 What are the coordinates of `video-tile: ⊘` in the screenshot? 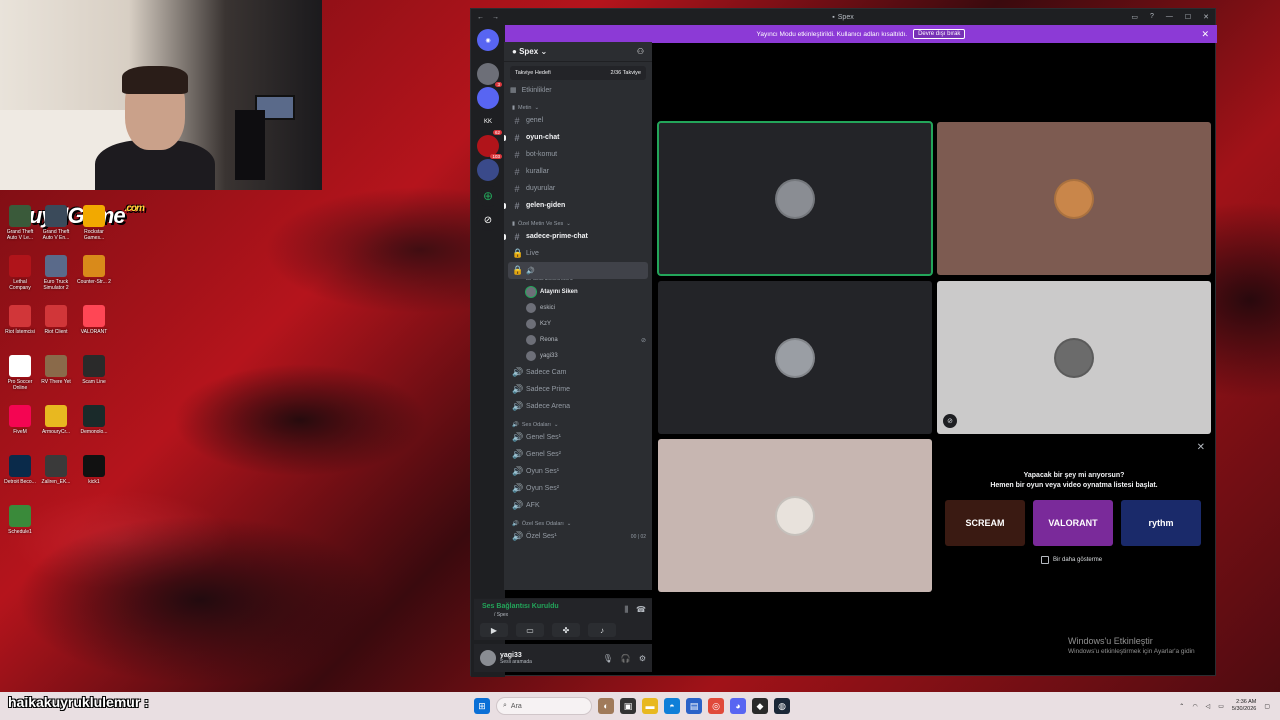 It's located at (1074, 357).